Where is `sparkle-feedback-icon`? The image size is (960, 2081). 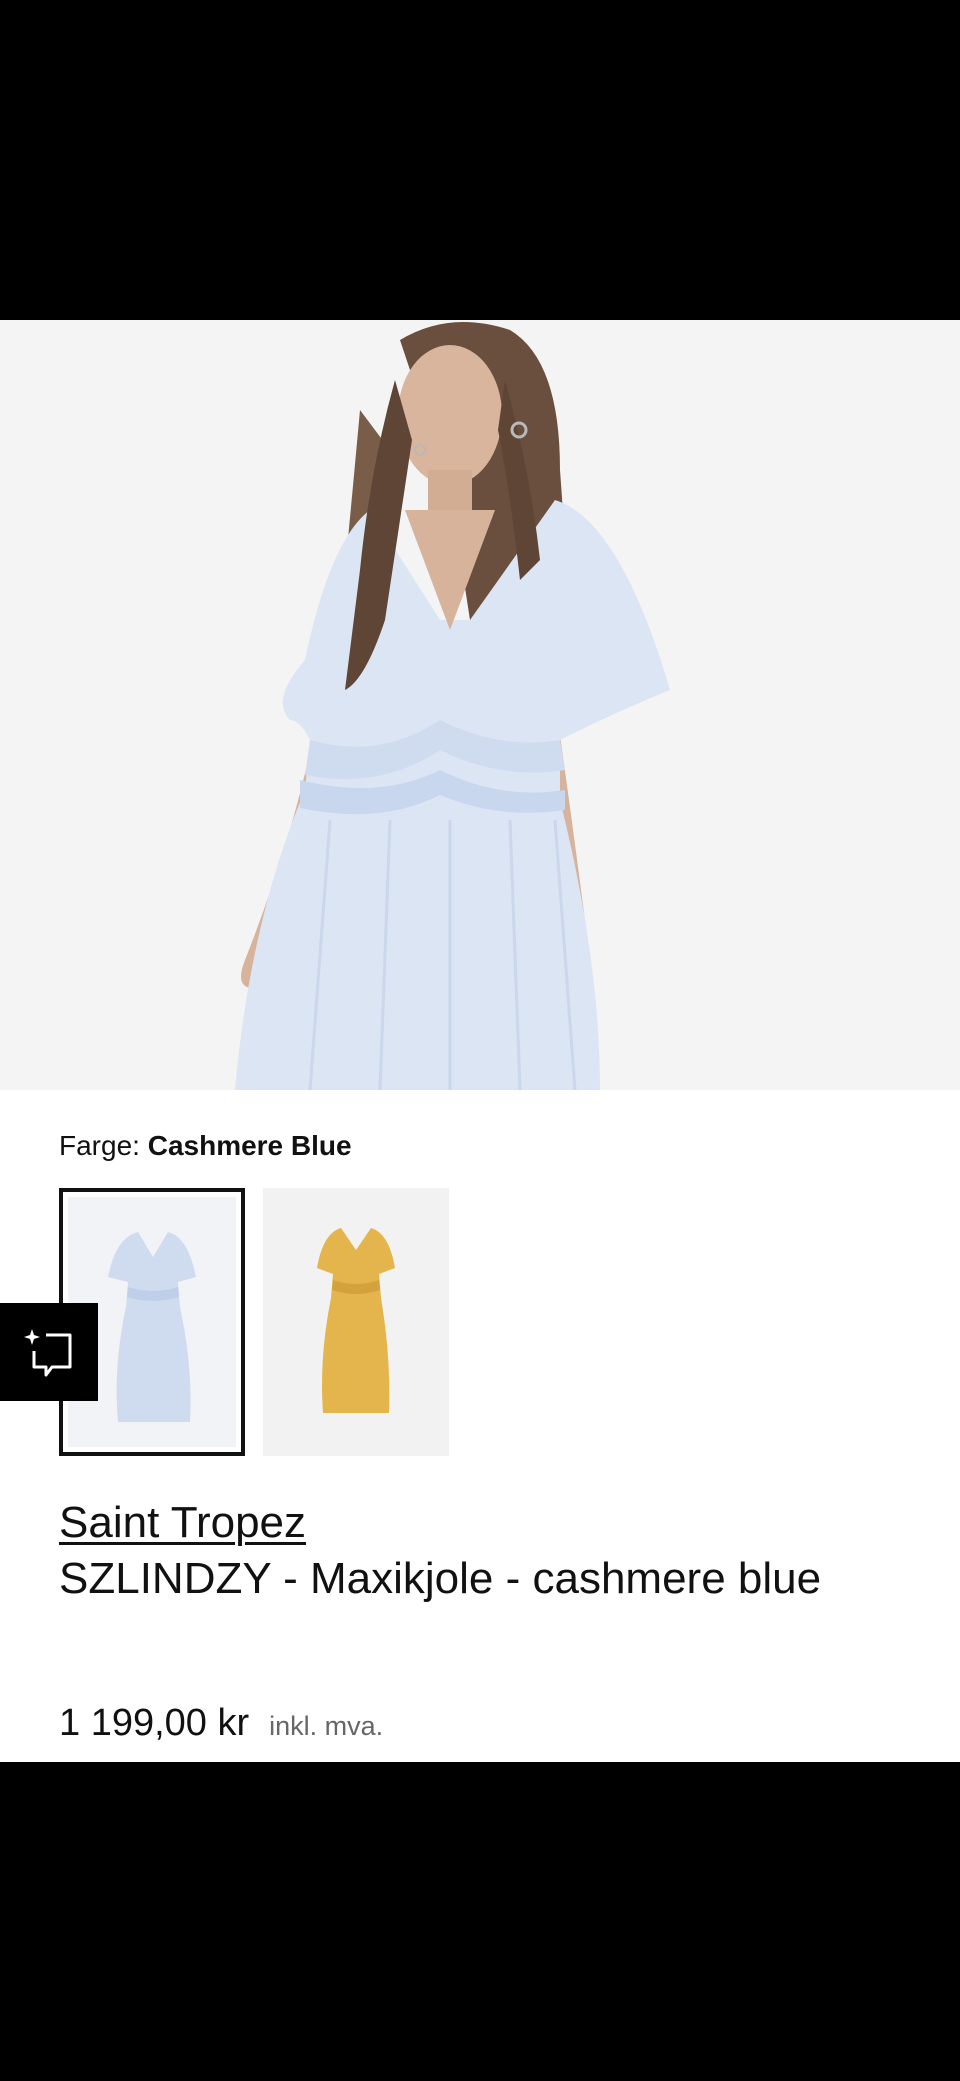
sparkle-feedback-icon is located at coordinates (48, 1353).